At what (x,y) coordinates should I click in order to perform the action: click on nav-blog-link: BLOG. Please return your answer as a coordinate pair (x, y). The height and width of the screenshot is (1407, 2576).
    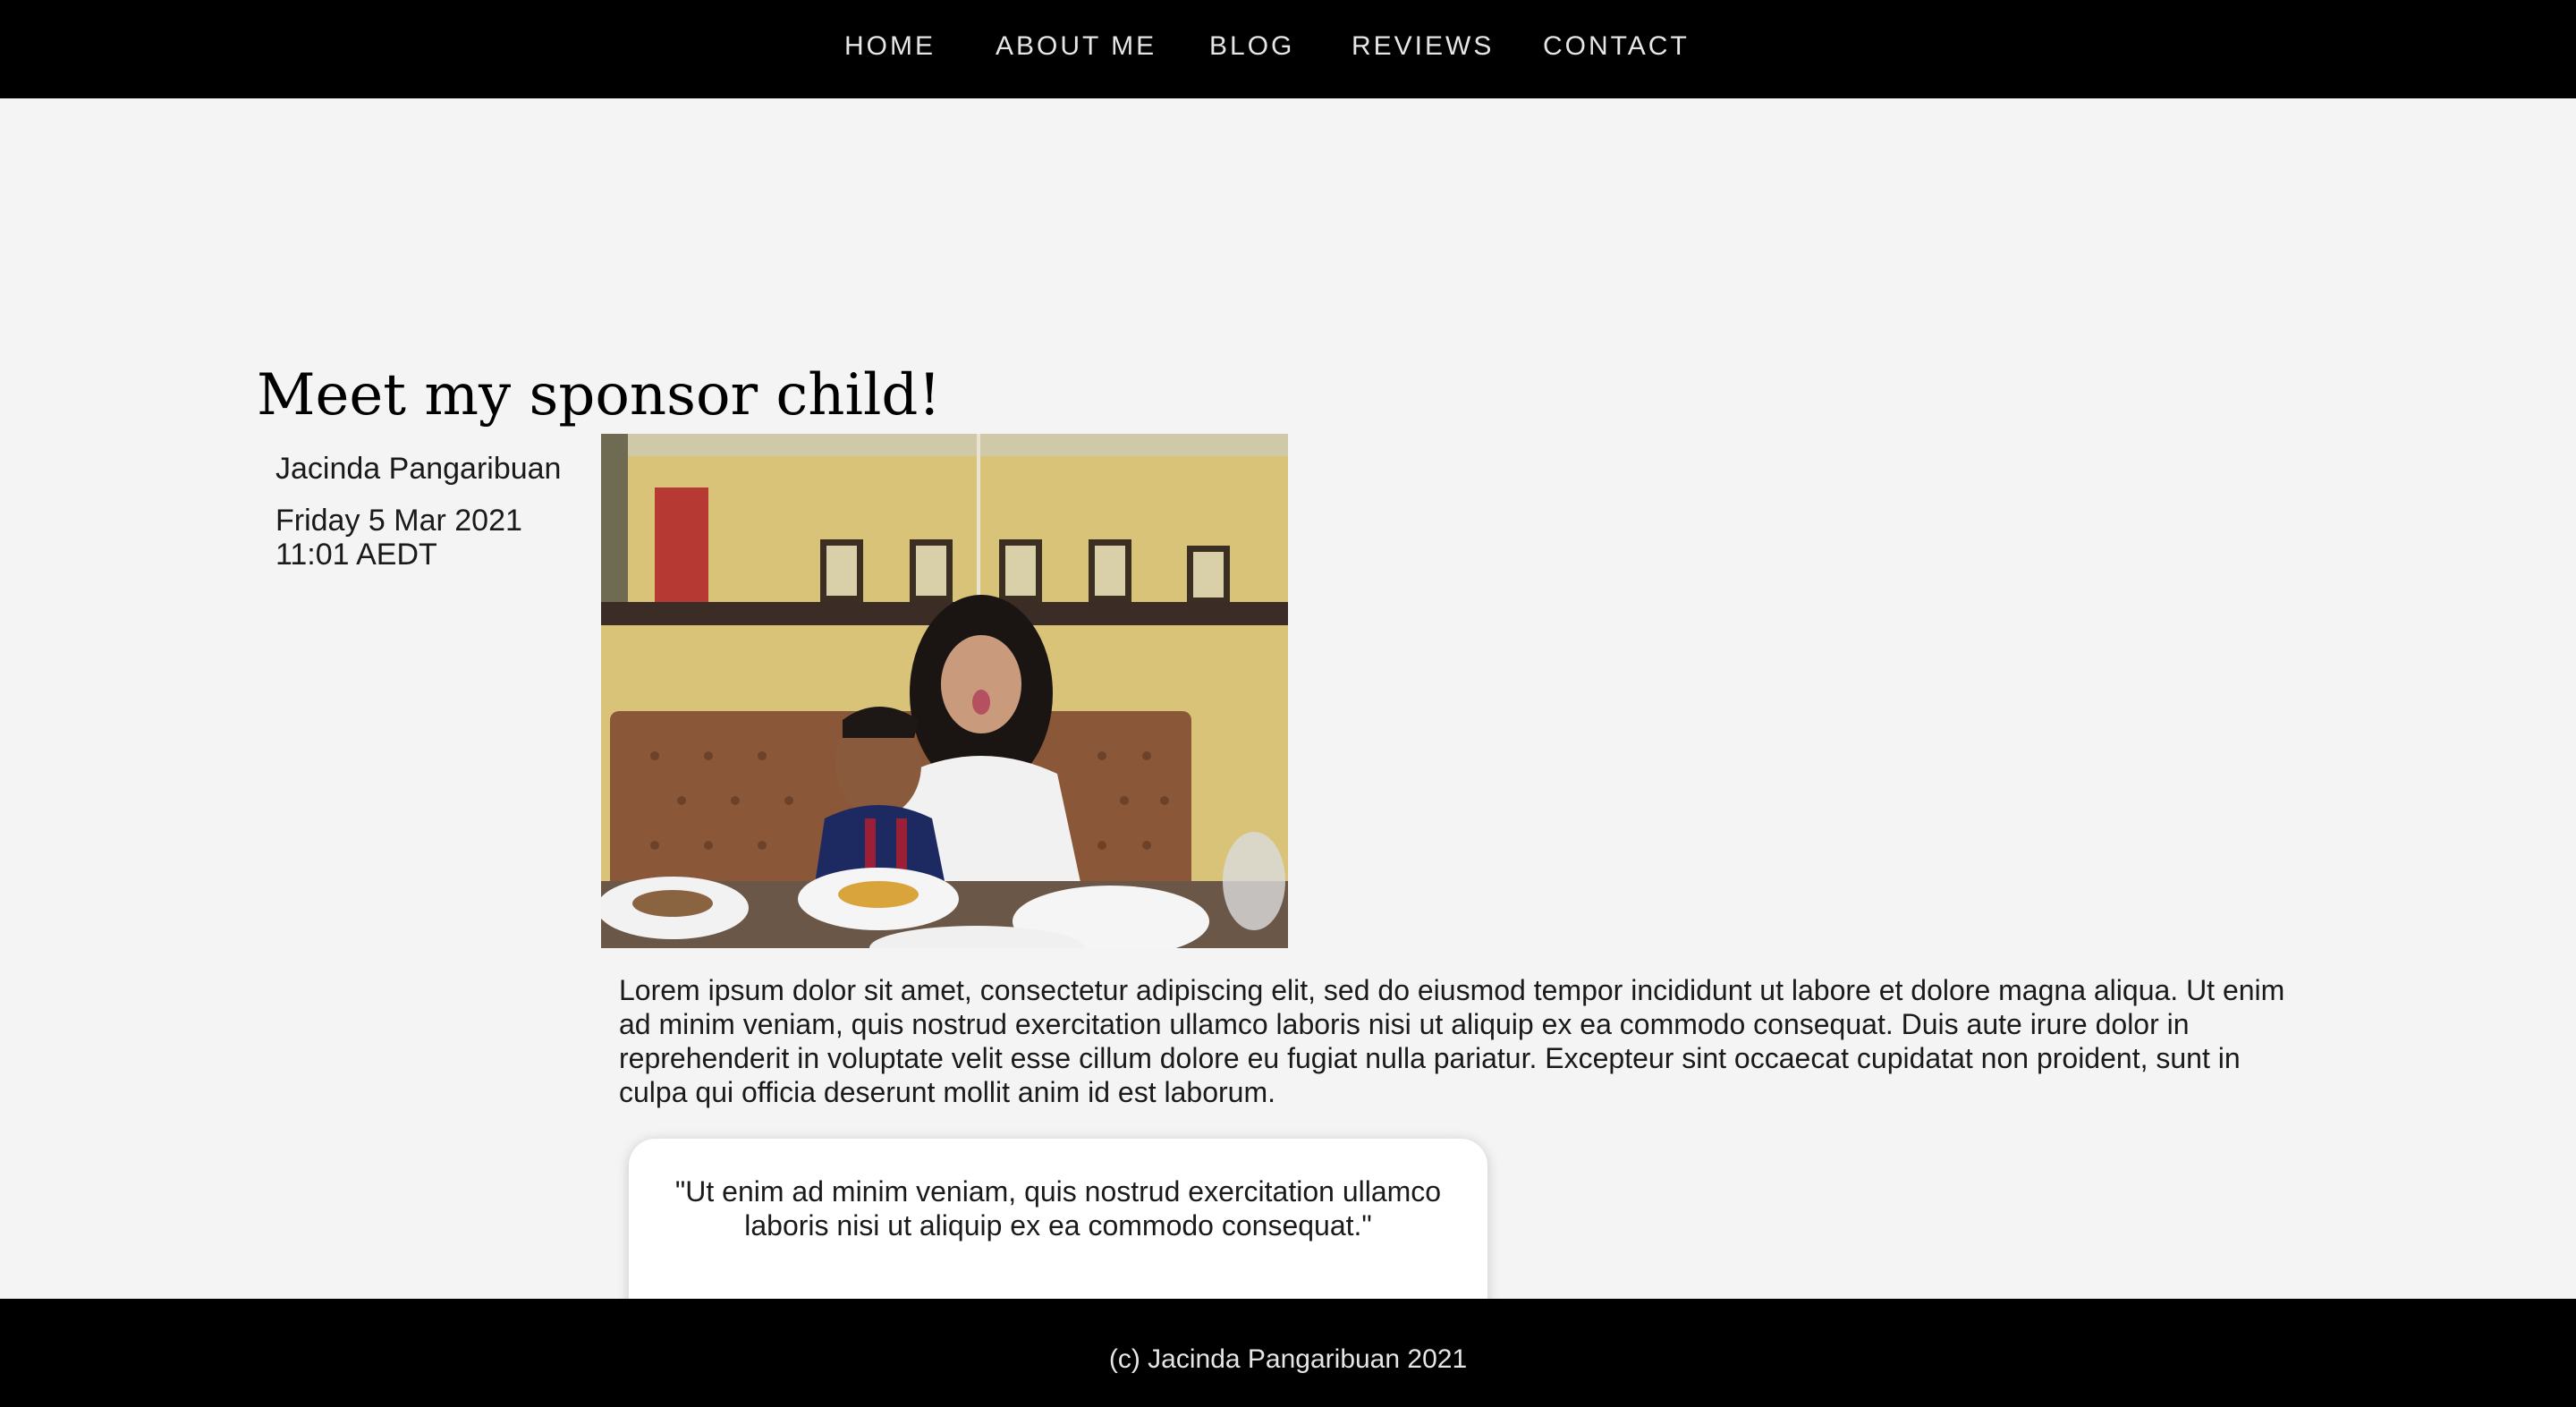
    Looking at the image, I should click on (1251, 46).